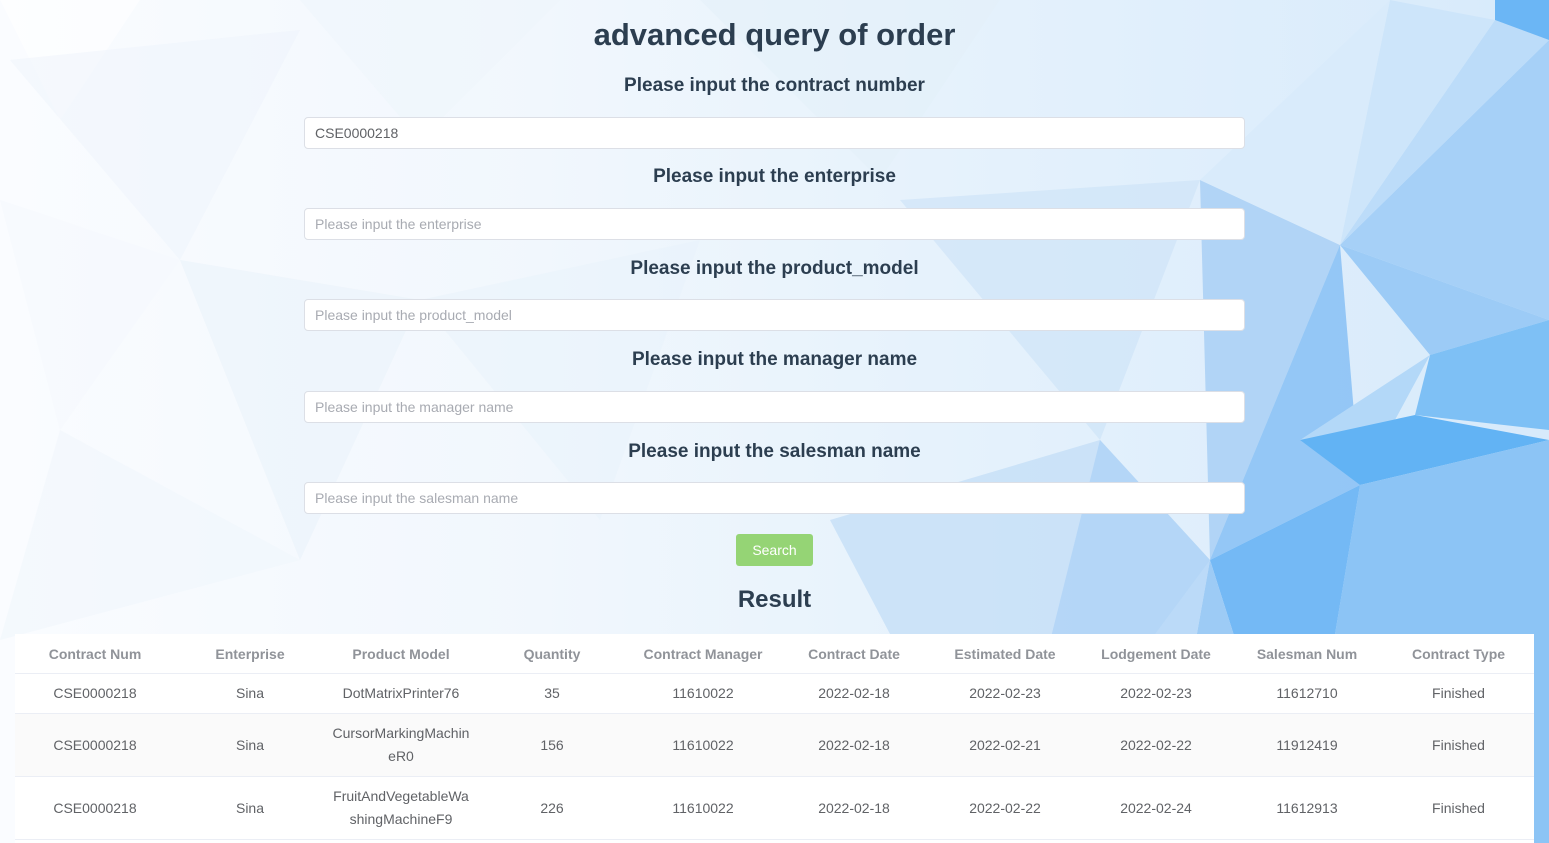 The width and height of the screenshot is (1549, 843). I want to click on contract-number-input, so click(774, 133).